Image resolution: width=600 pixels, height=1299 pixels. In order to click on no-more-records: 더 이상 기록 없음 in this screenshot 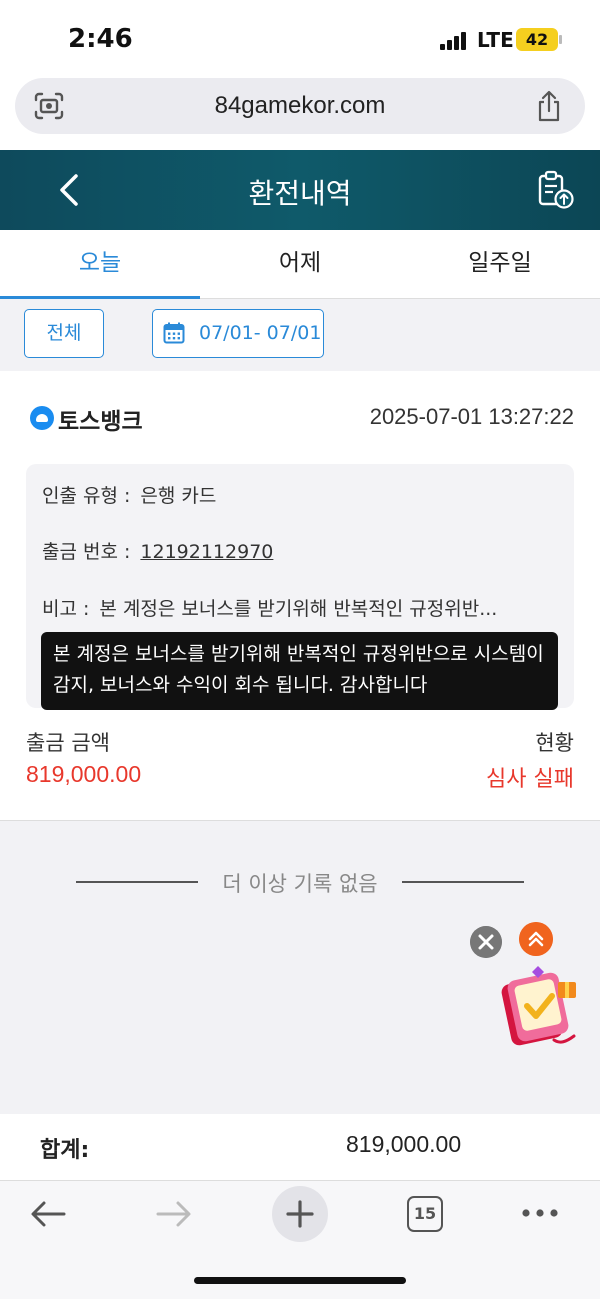, I will do `click(300, 883)`.